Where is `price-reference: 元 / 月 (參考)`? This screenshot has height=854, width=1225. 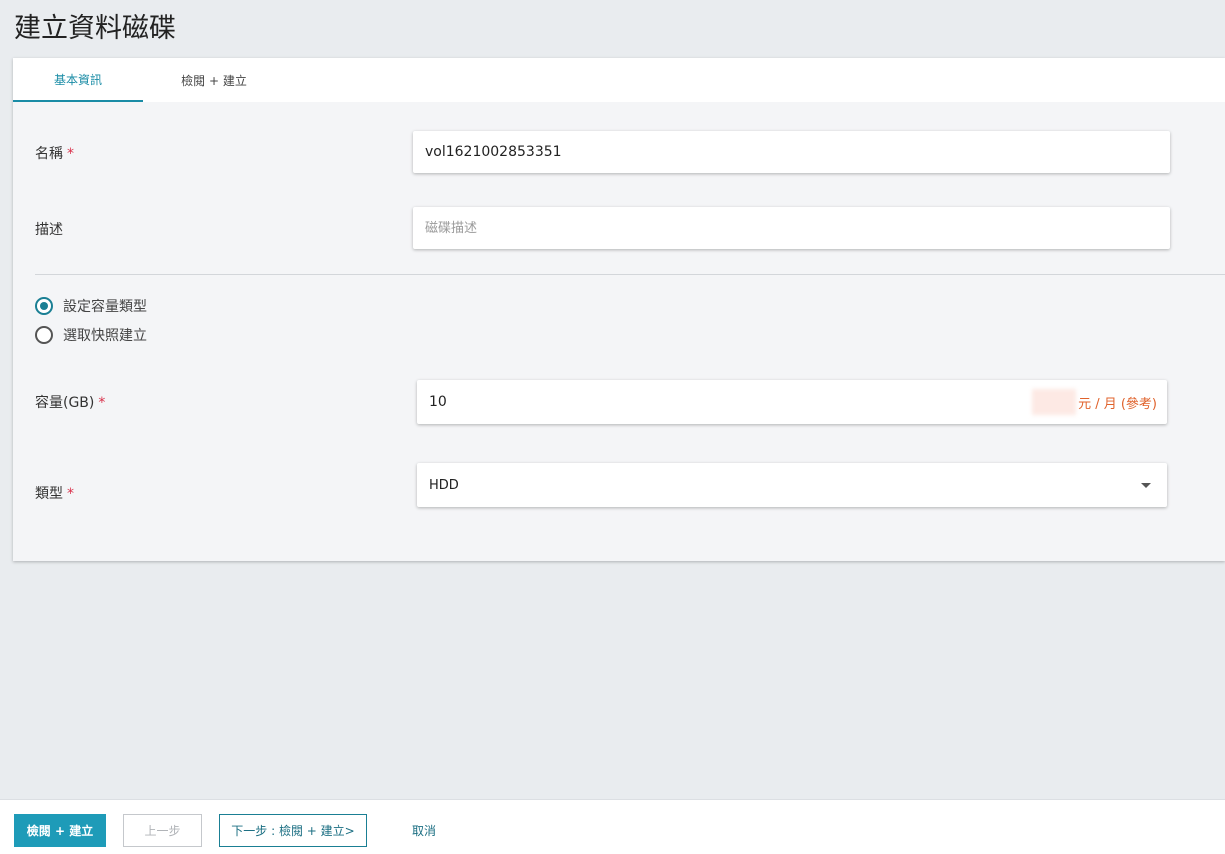 price-reference: 元 / 月 (參考) is located at coordinates (1094, 402).